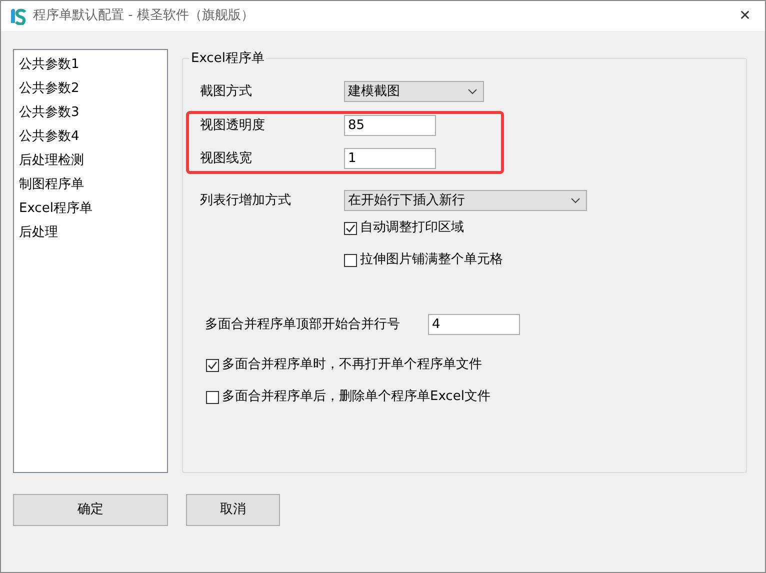 The height and width of the screenshot is (573, 766). I want to click on app-logo-icon, so click(18, 16).